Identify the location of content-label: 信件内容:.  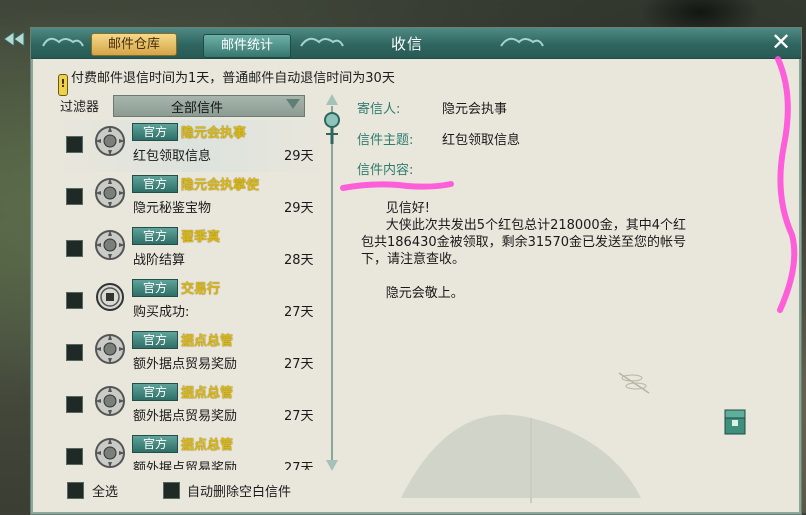
(385, 170).